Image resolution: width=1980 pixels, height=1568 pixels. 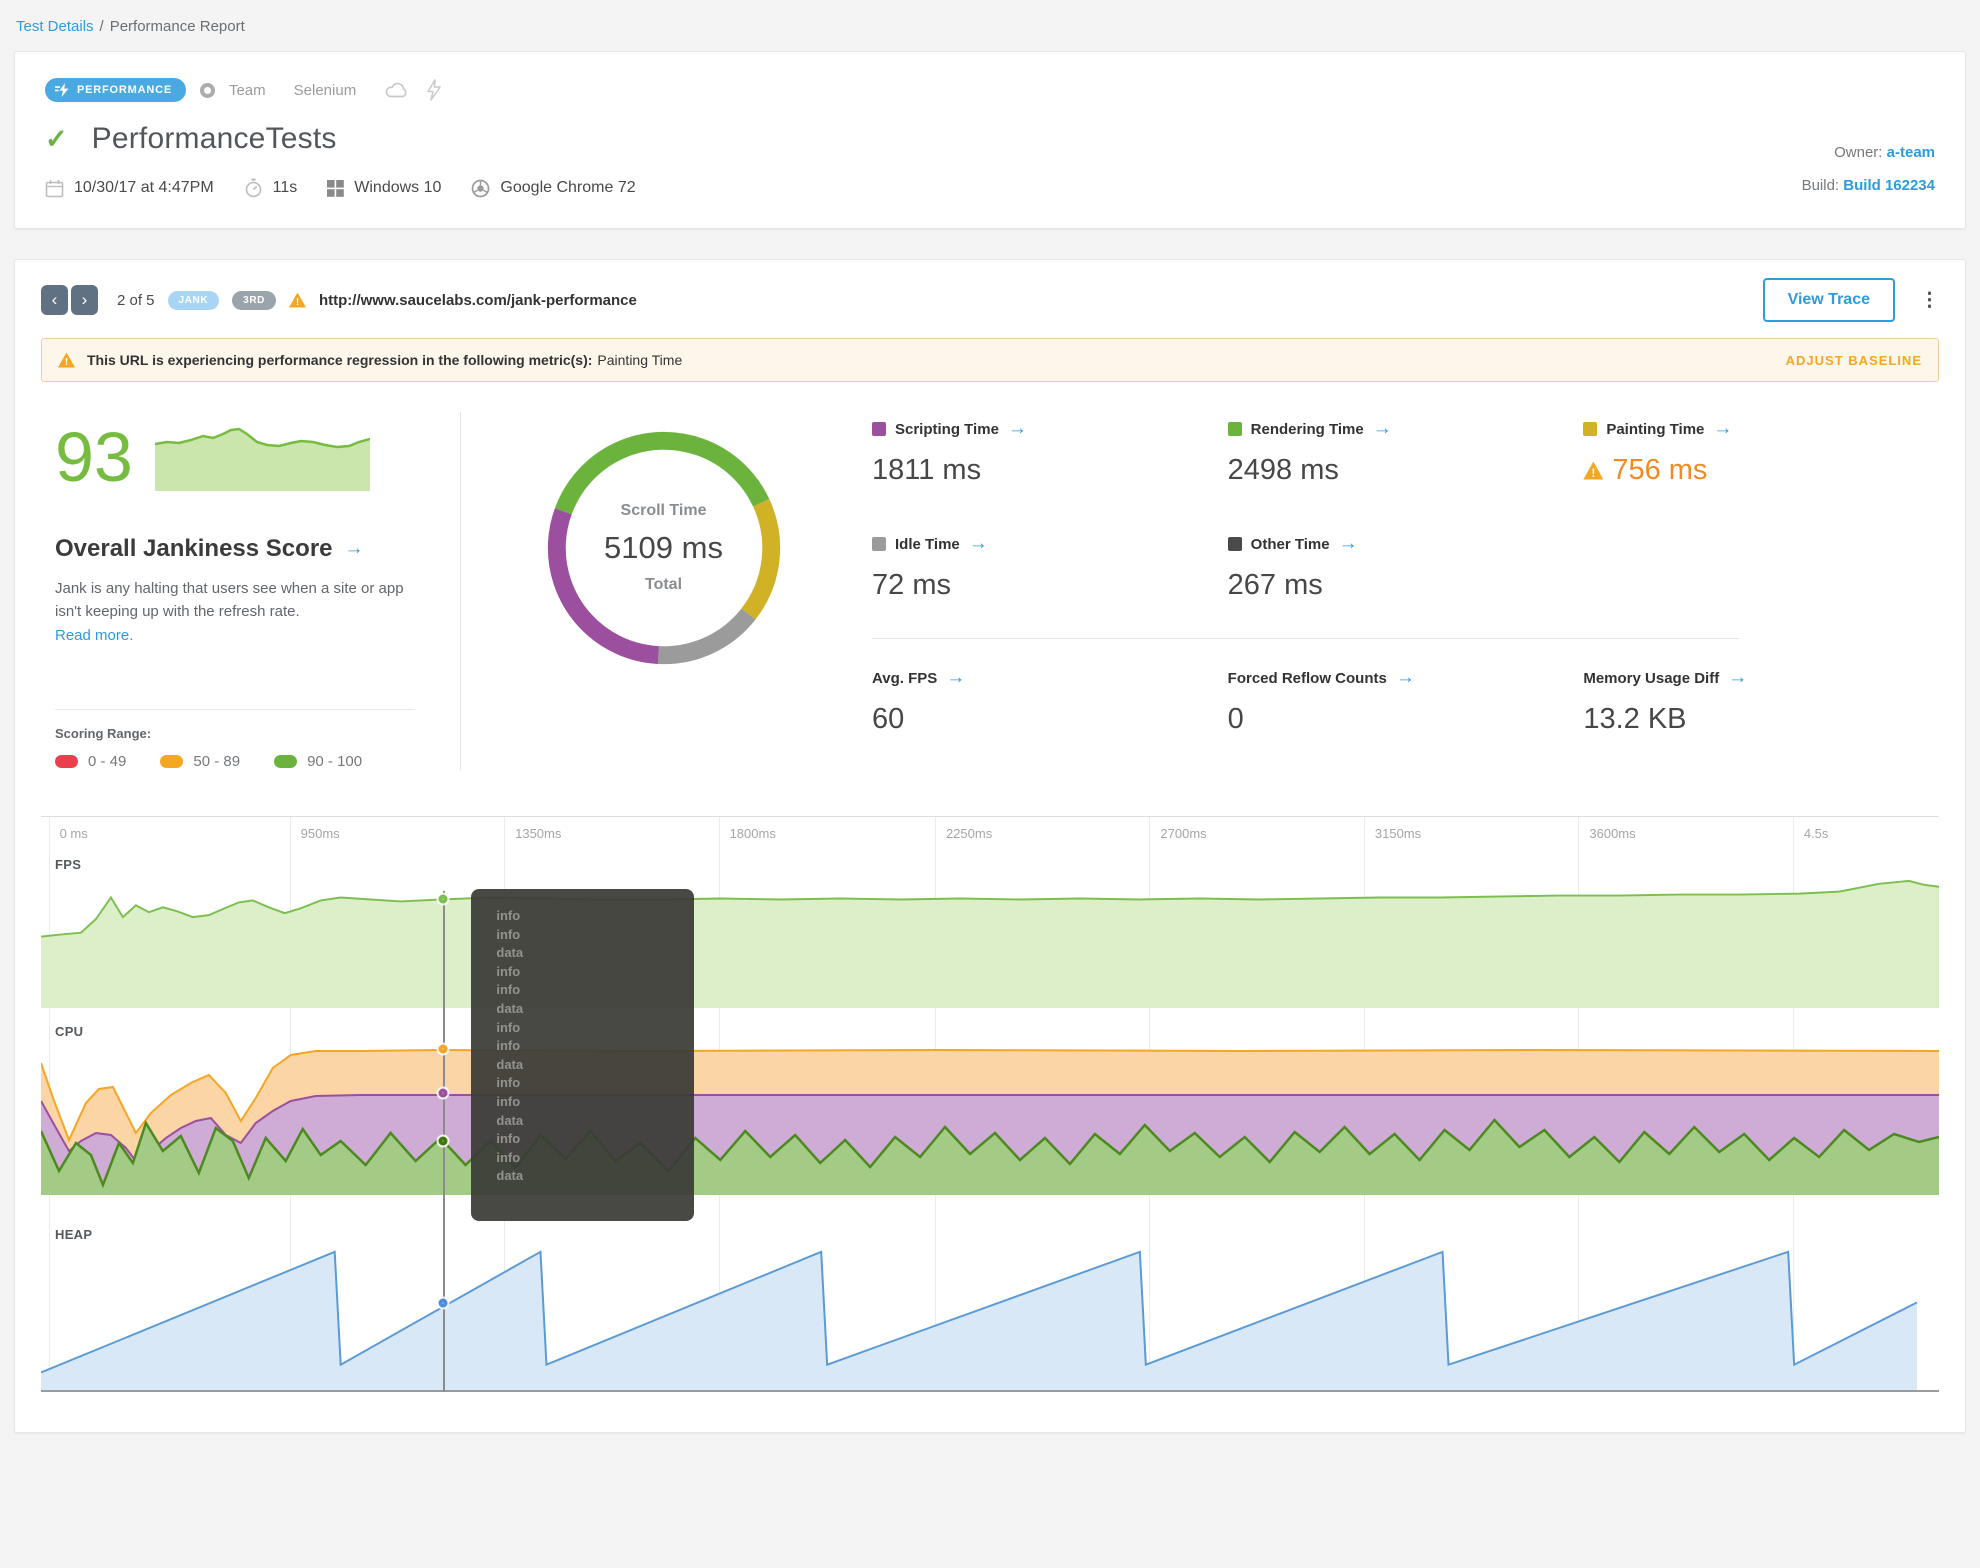 What do you see at coordinates (1398, 833) in the screenshot?
I see `axis-tick-label: 3150ms` at bounding box center [1398, 833].